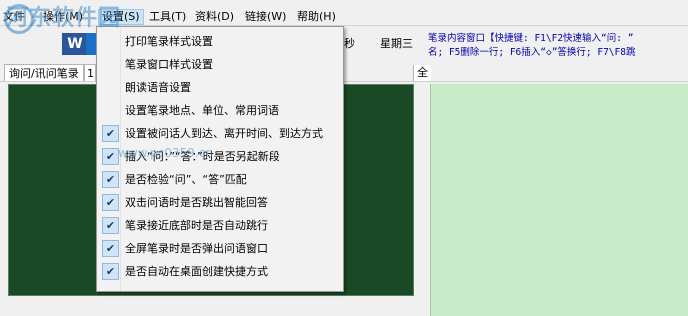 The image size is (688, 316). Describe the element at coordinates (202, 156) in the screenshot. I see `settings-menu-item-label: 插入“问：”“答：”时是否另起新段` at that location.